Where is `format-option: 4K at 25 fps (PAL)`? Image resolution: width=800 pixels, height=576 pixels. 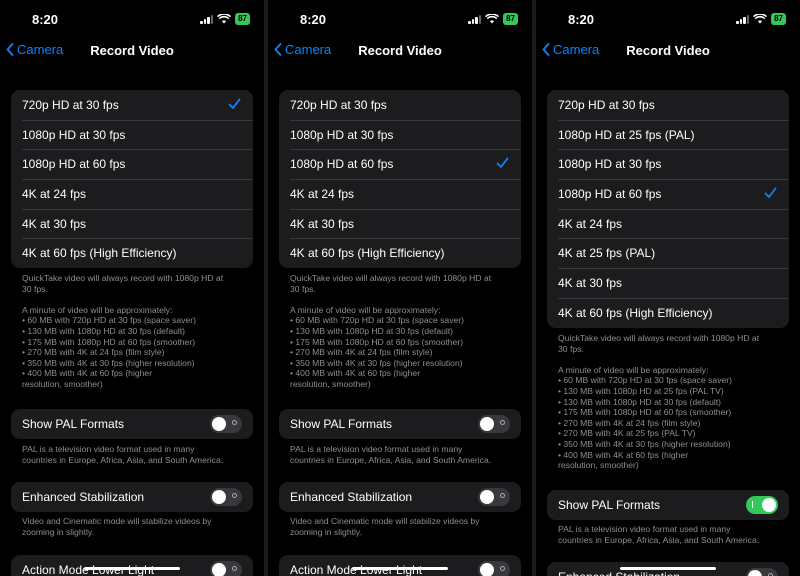
format-option: 4K at 25 fps (PAL) is located at coordinates (668, 253).